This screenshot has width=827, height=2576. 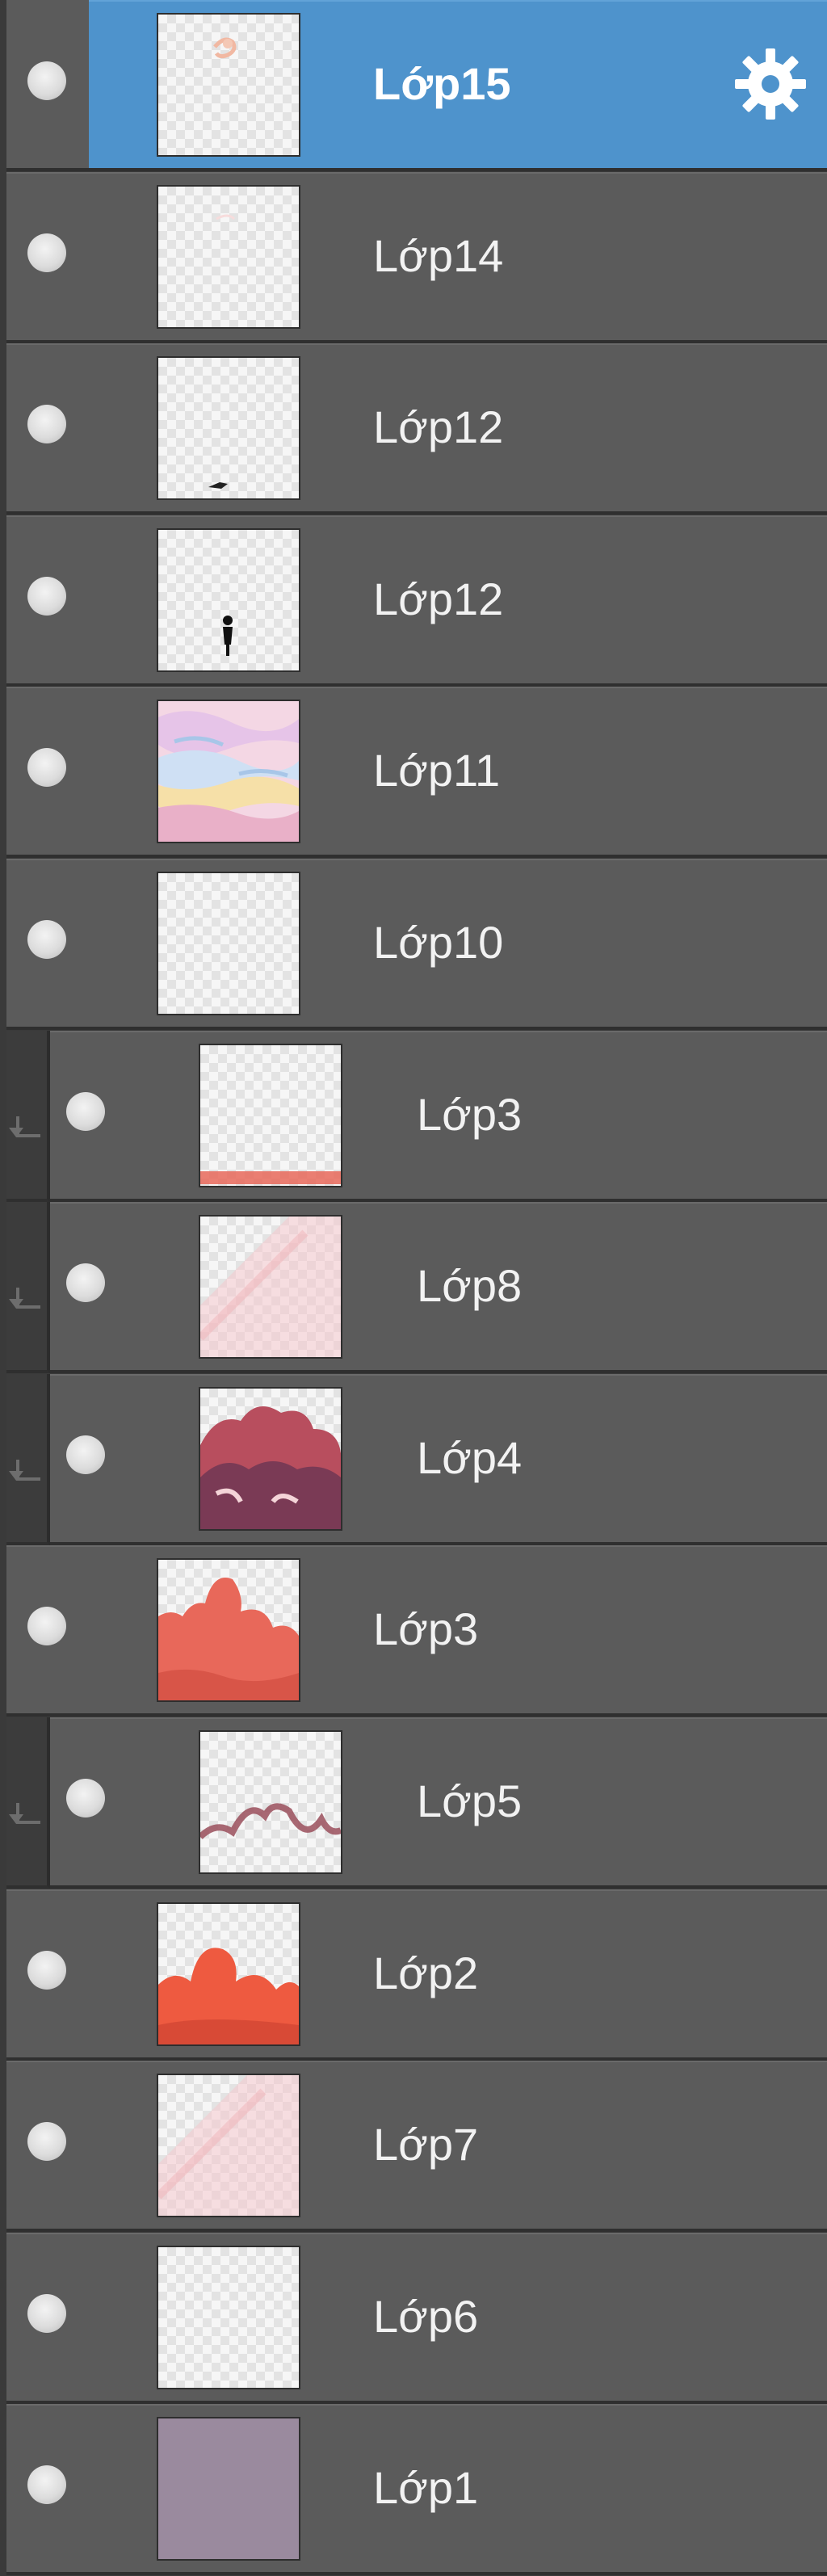 I want to click on layer-name: Lớp14, so click(x=438, y=255).